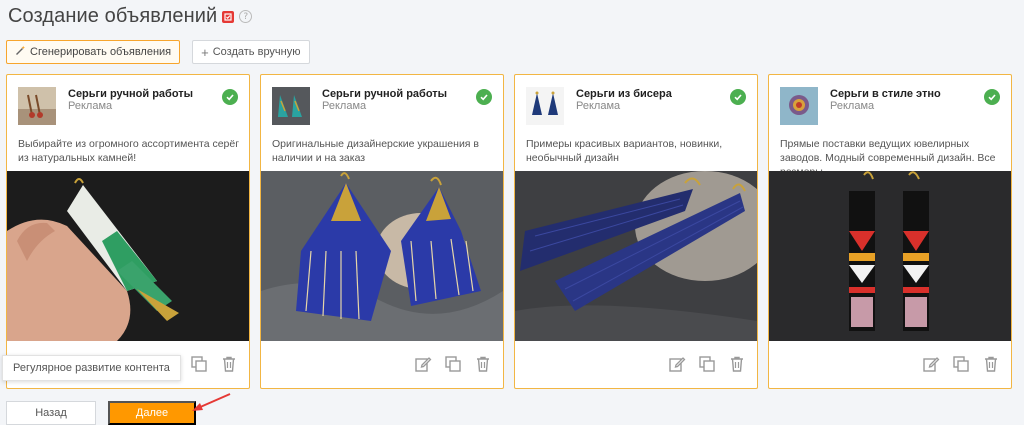  Describe the element at coordinates (101, 52) in the screenshot. I see `generate-ads-label: Сгенерировать объявления` at that location.